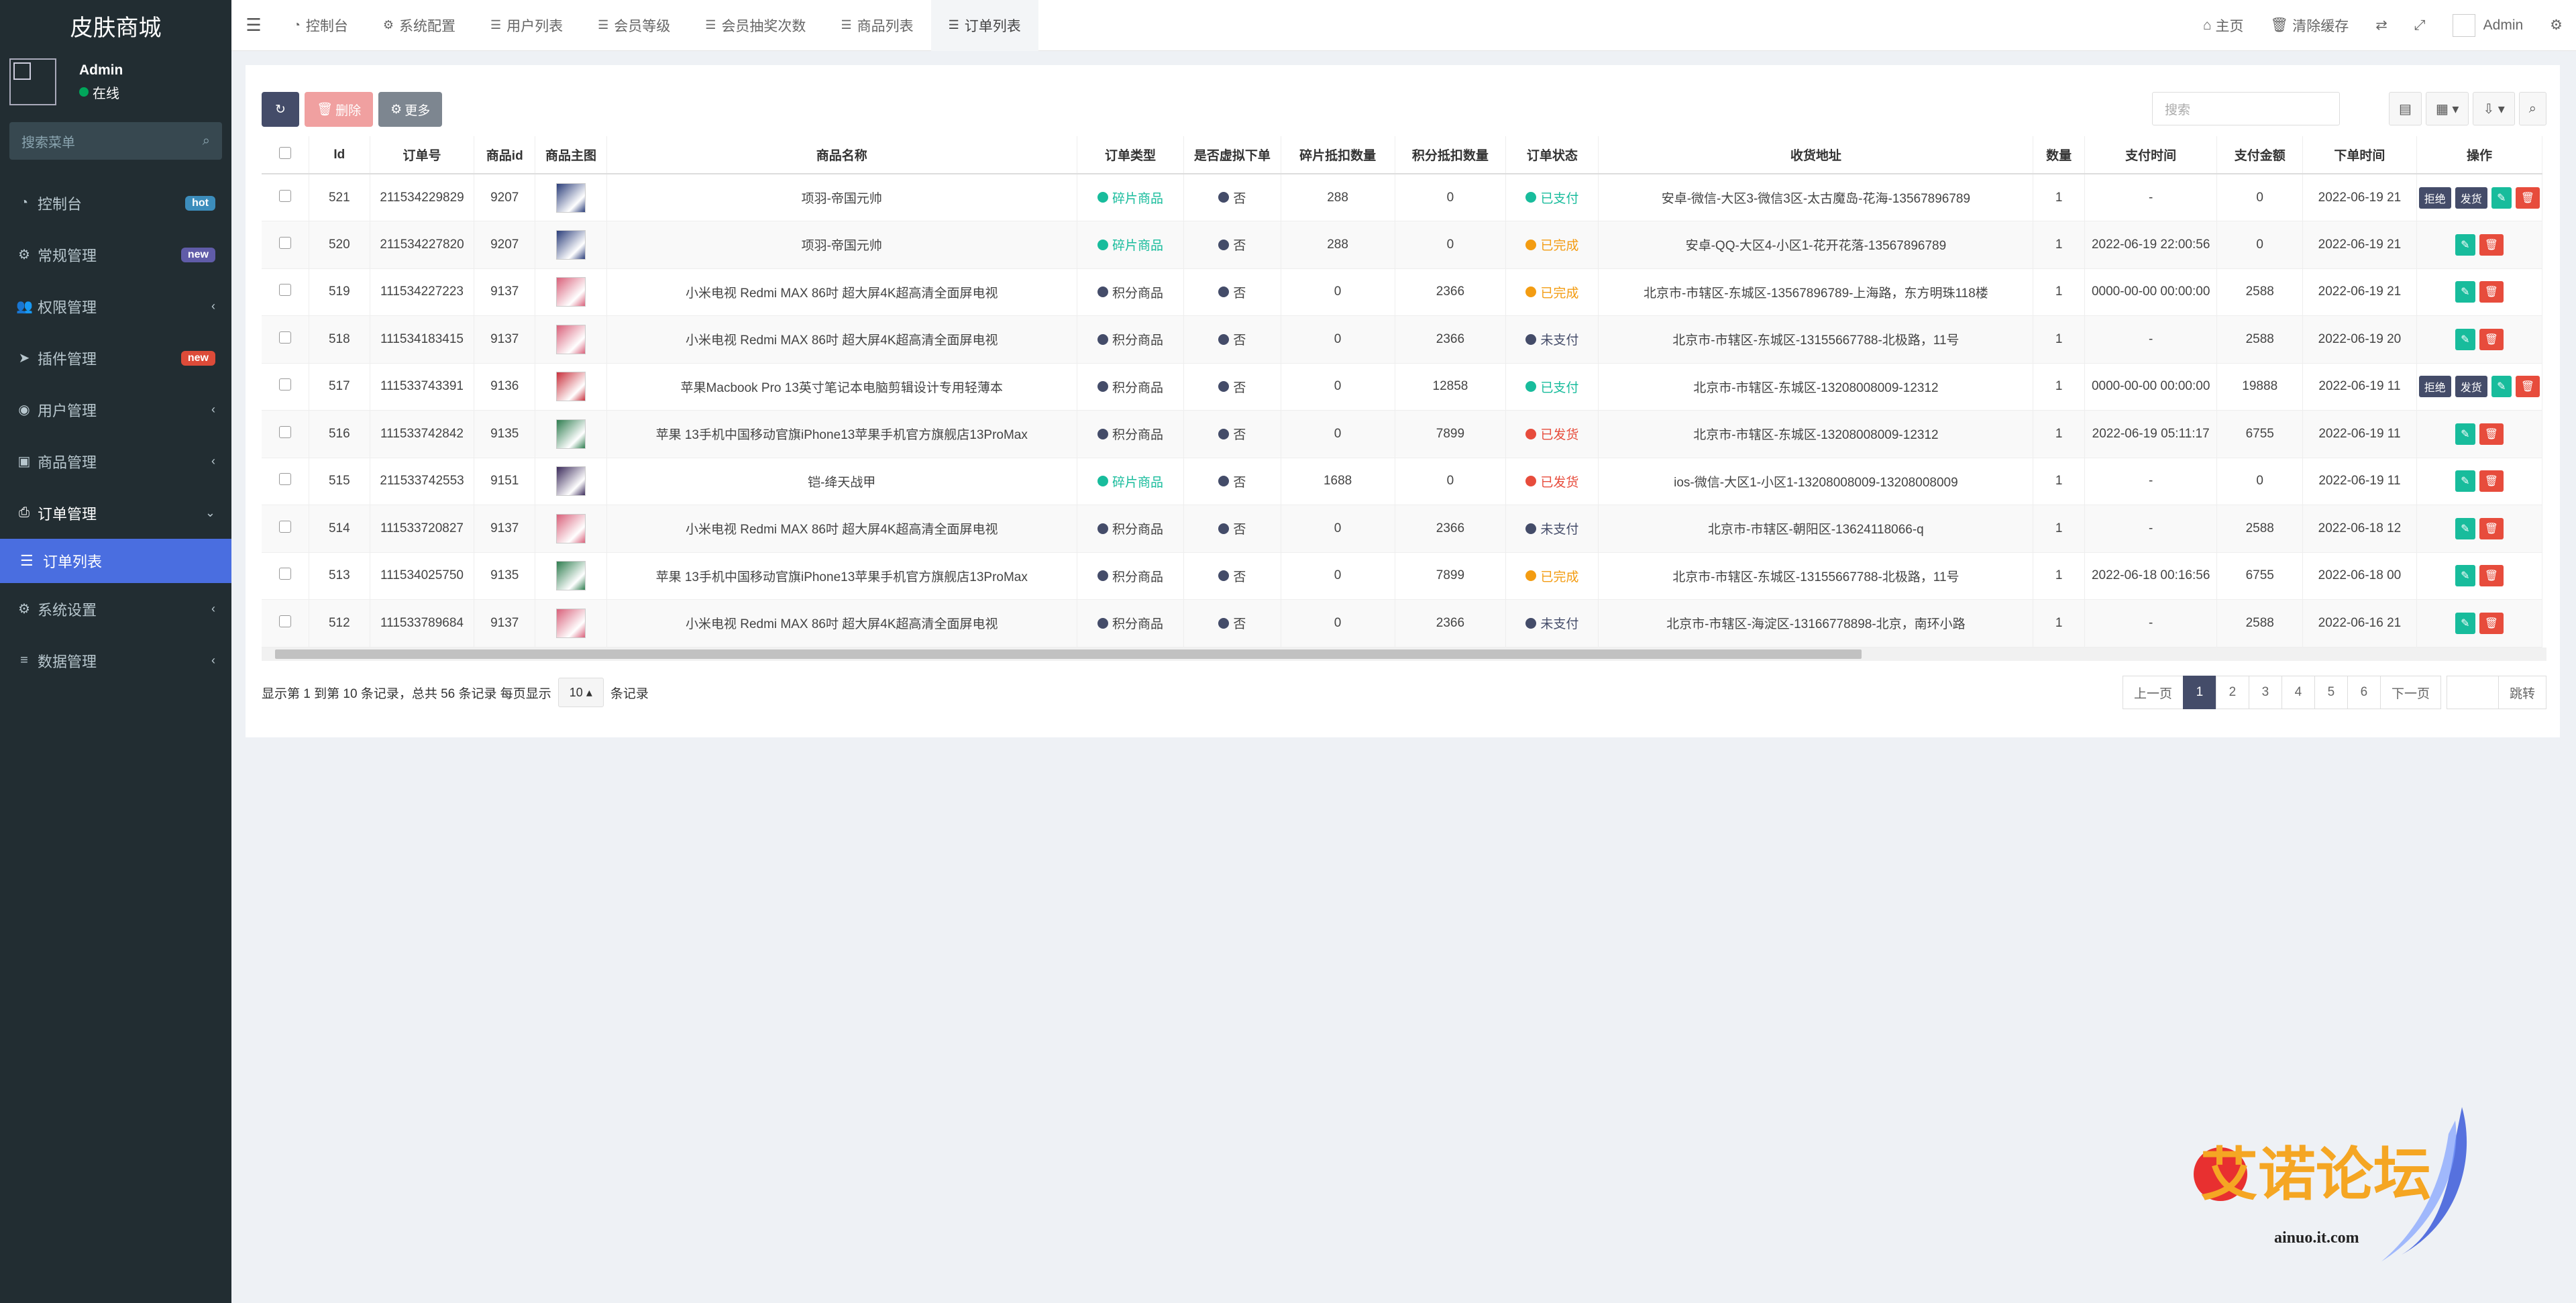  Describe the element at coordinates (2265, 692) in the screenshot. I see `page-number-button: 3` at that location.